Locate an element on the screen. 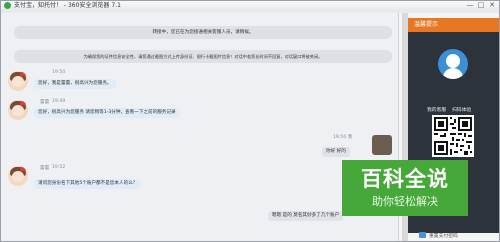 Image resolution: width=500 pixels, height=242 pixels. agent-message: 您好，很高兴为您服务 请您稍等1-3分钟，查看一下之前的服务记录 is located at coordinates (107, 113).